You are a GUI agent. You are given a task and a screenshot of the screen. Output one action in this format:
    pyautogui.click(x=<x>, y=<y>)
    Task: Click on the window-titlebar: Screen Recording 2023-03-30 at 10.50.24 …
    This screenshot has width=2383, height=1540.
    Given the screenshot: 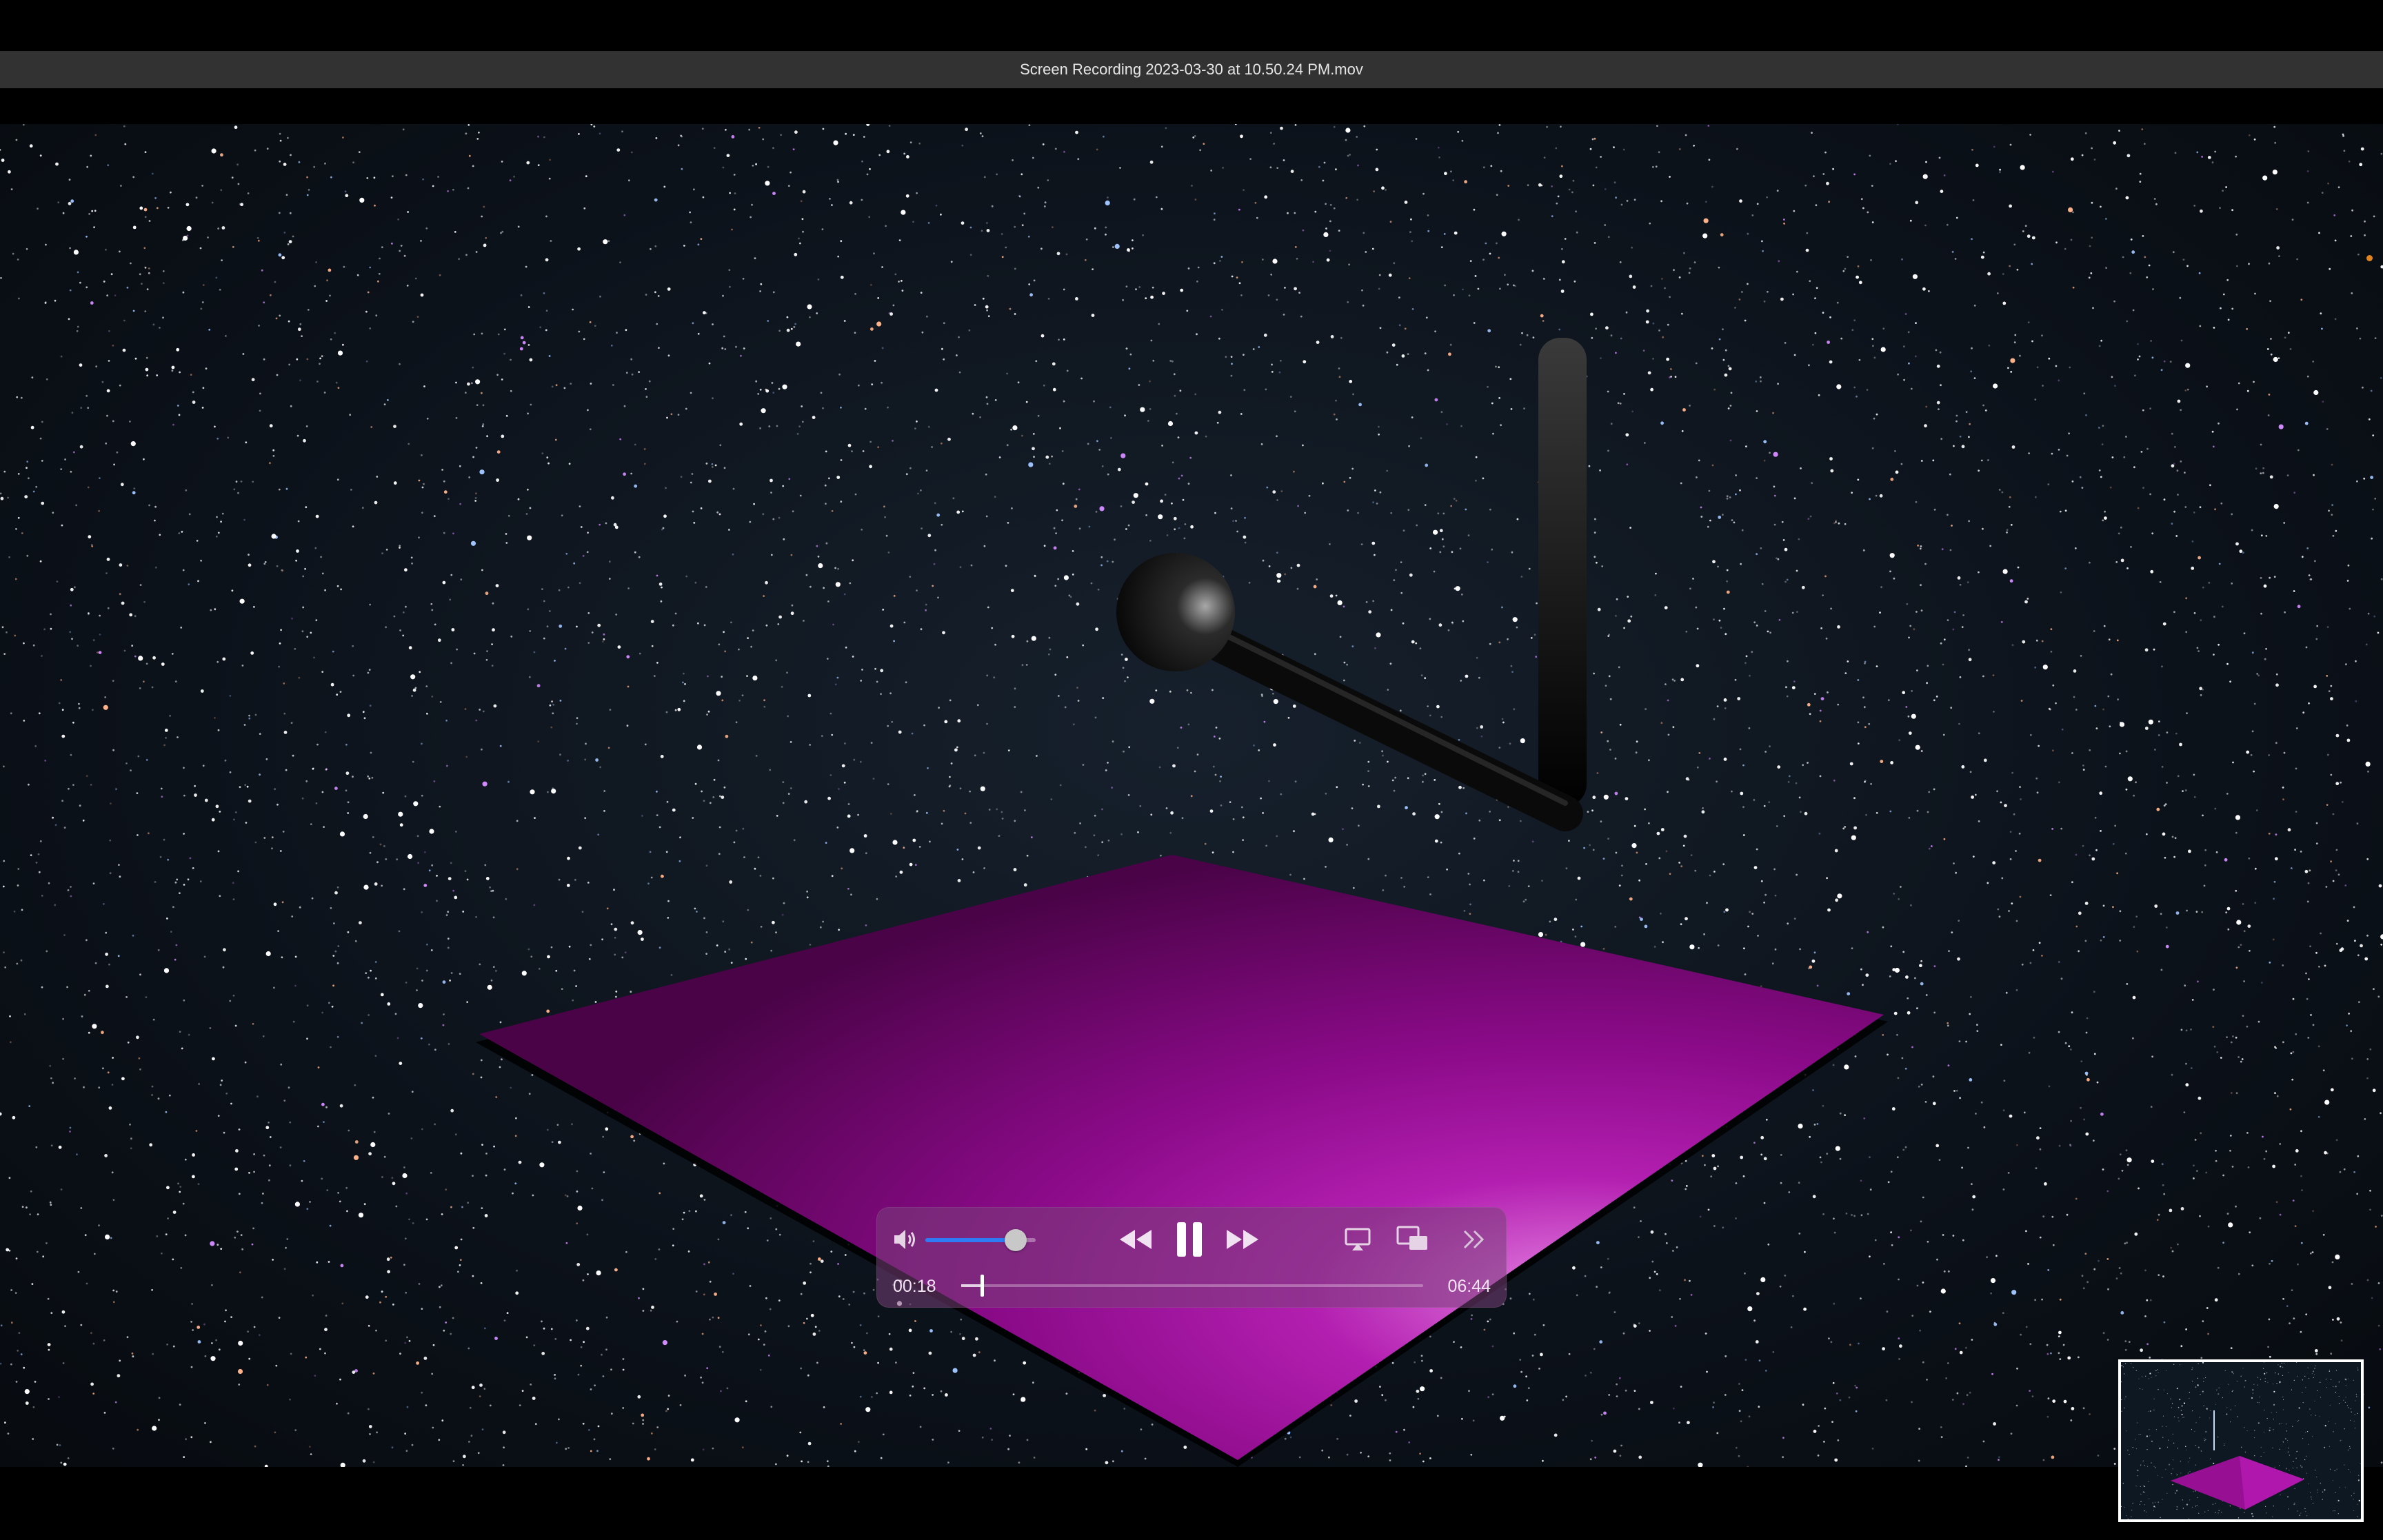 What is the action you would take?
    pyautogui.click(x=1191, y=70)
    